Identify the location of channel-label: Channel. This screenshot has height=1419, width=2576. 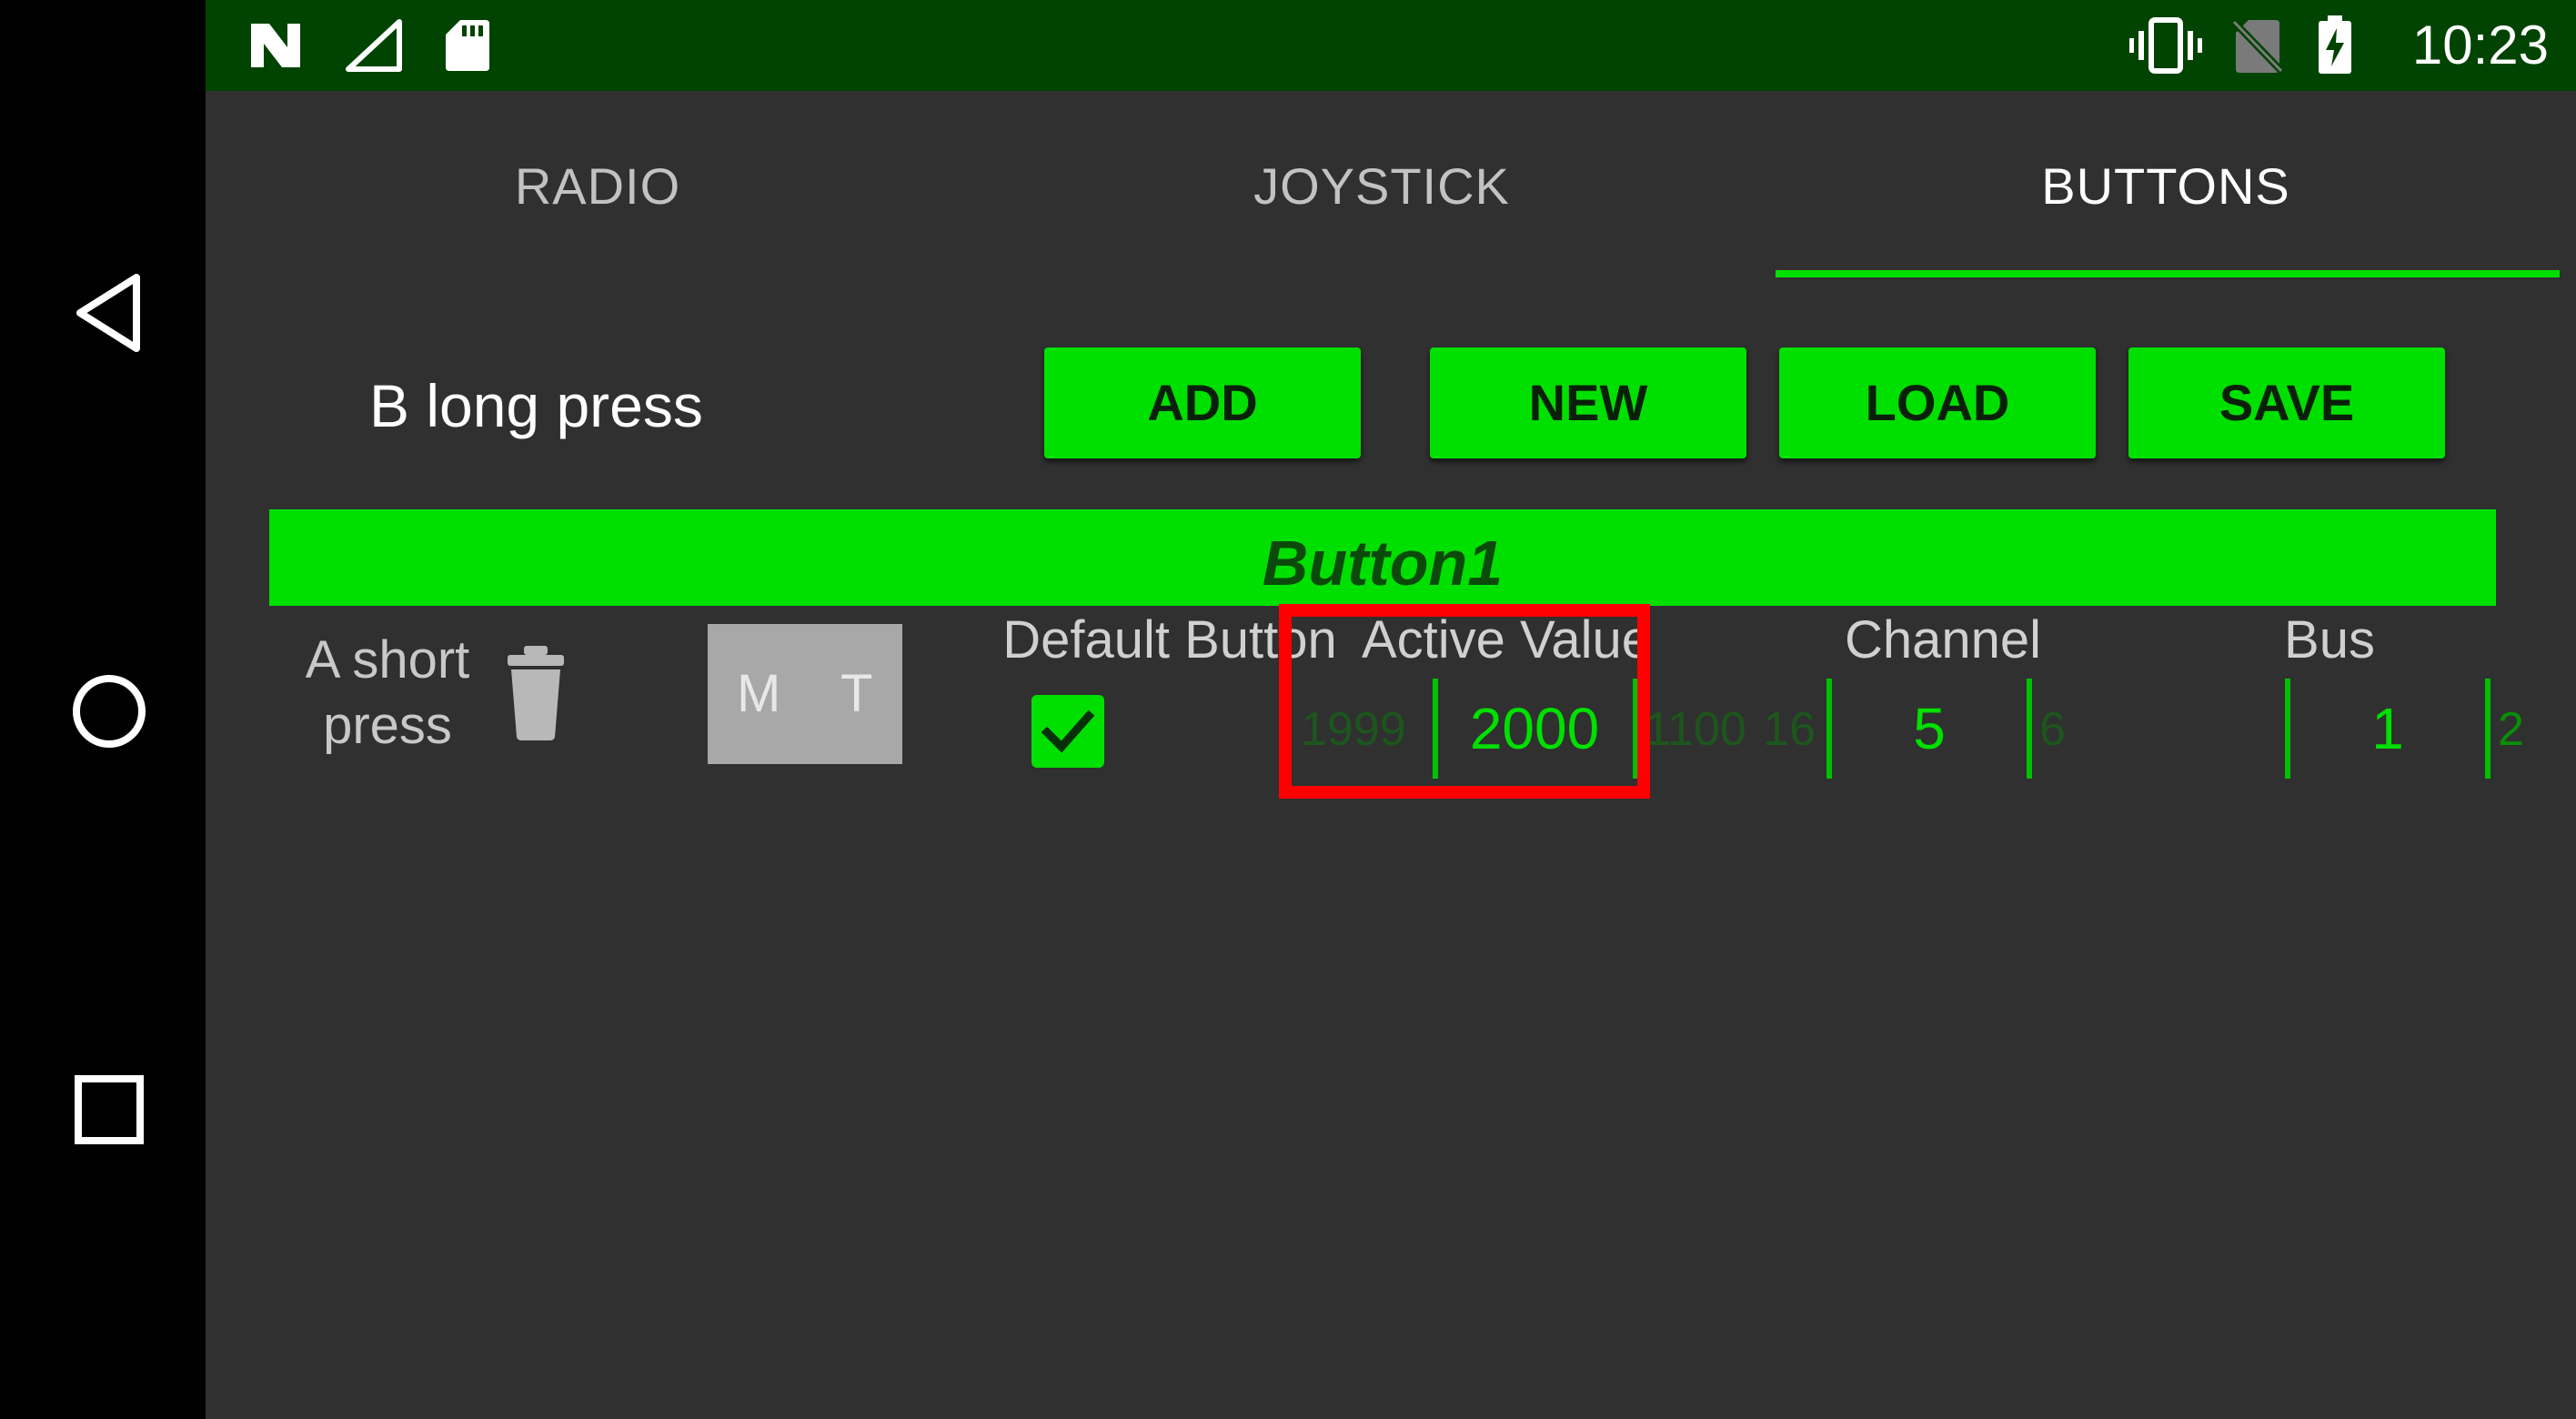
(1943, 639).